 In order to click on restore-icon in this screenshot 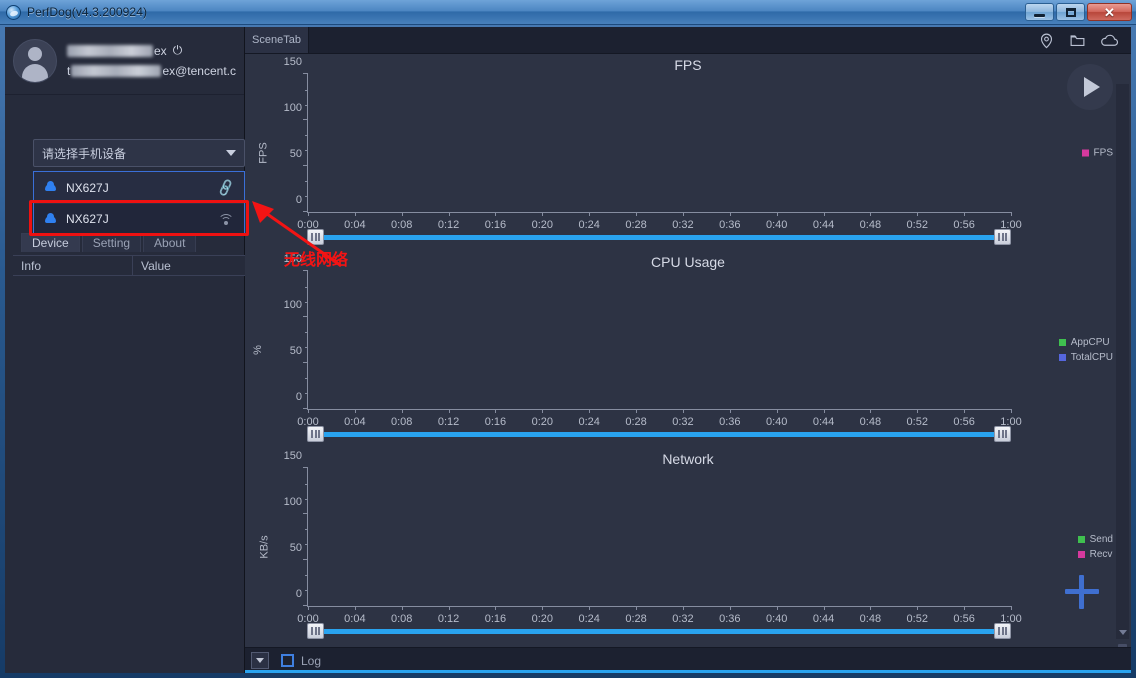, I will do `click(1070, 12)`.